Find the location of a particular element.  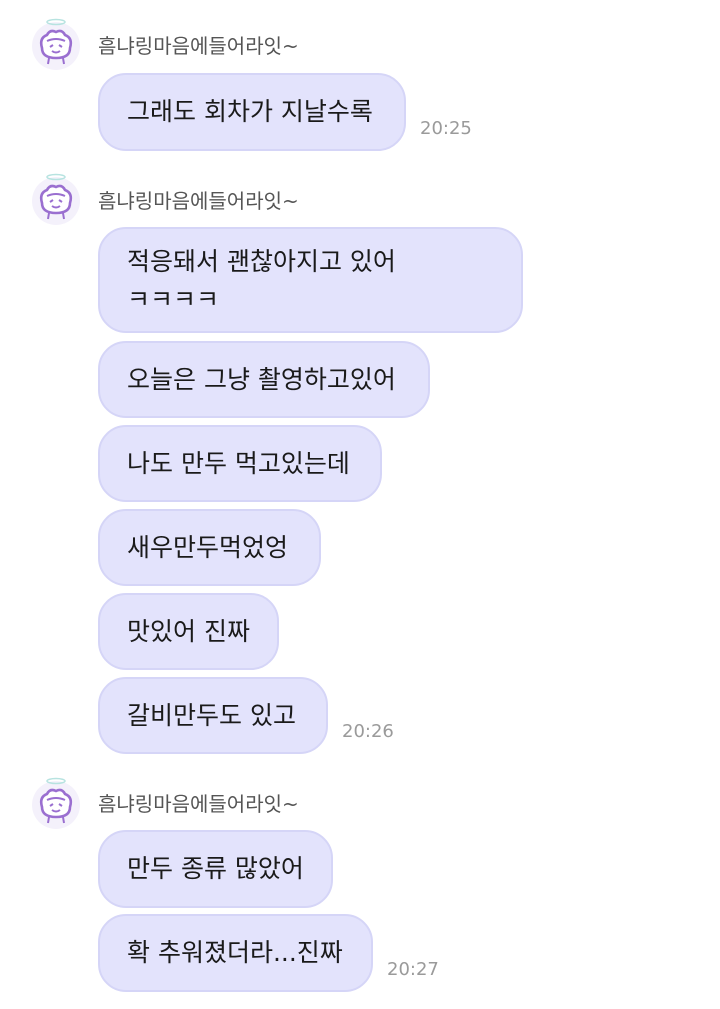

message-bubble: 갈비만두도 있고 is located at coordinates (213, 715).